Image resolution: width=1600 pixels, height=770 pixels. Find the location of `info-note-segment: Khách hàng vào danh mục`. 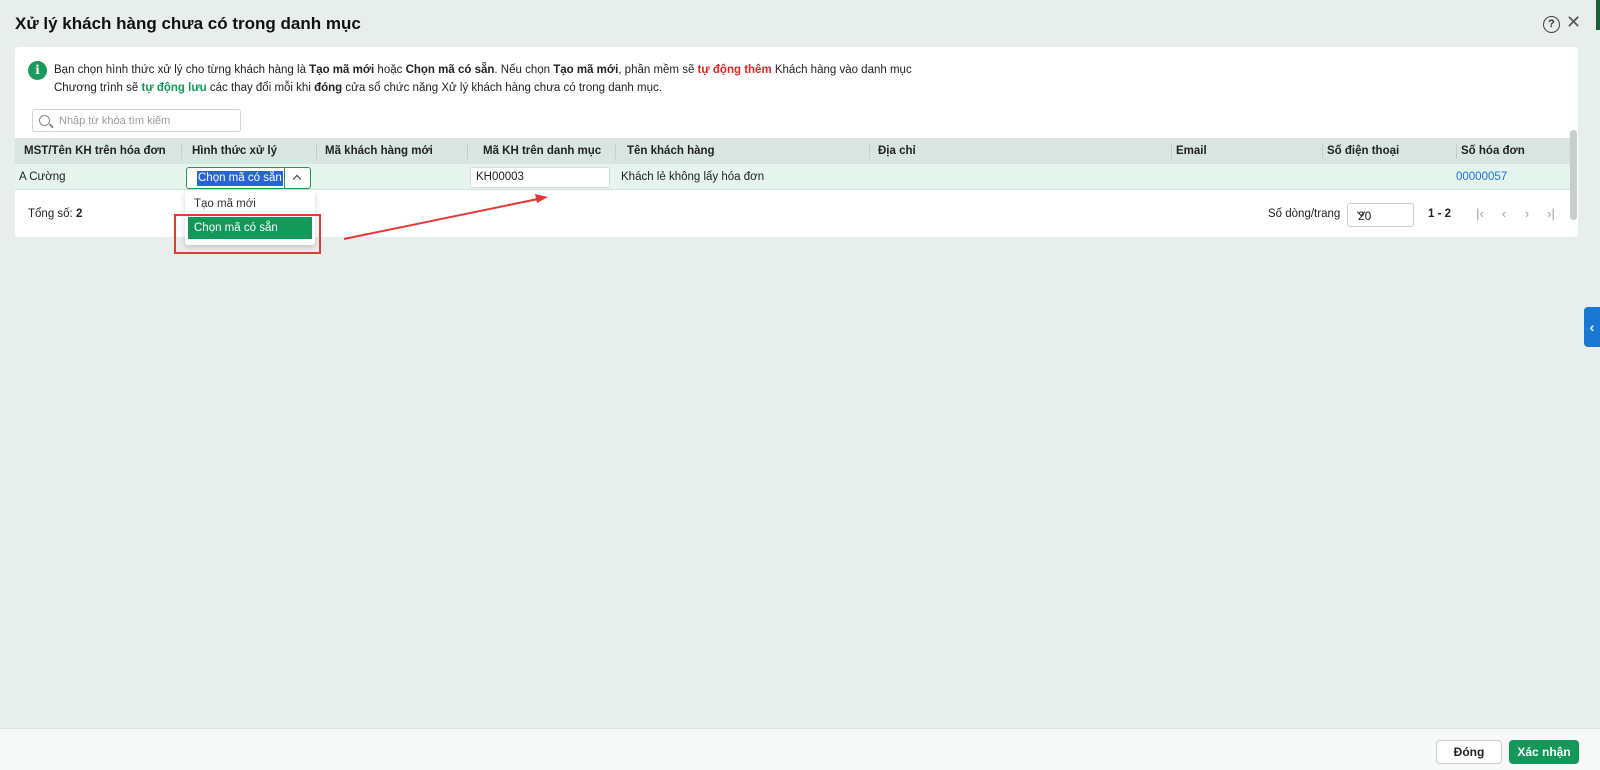

info-note-segment: Khách hàng vào danh mục is located at coordinates (841, 70).